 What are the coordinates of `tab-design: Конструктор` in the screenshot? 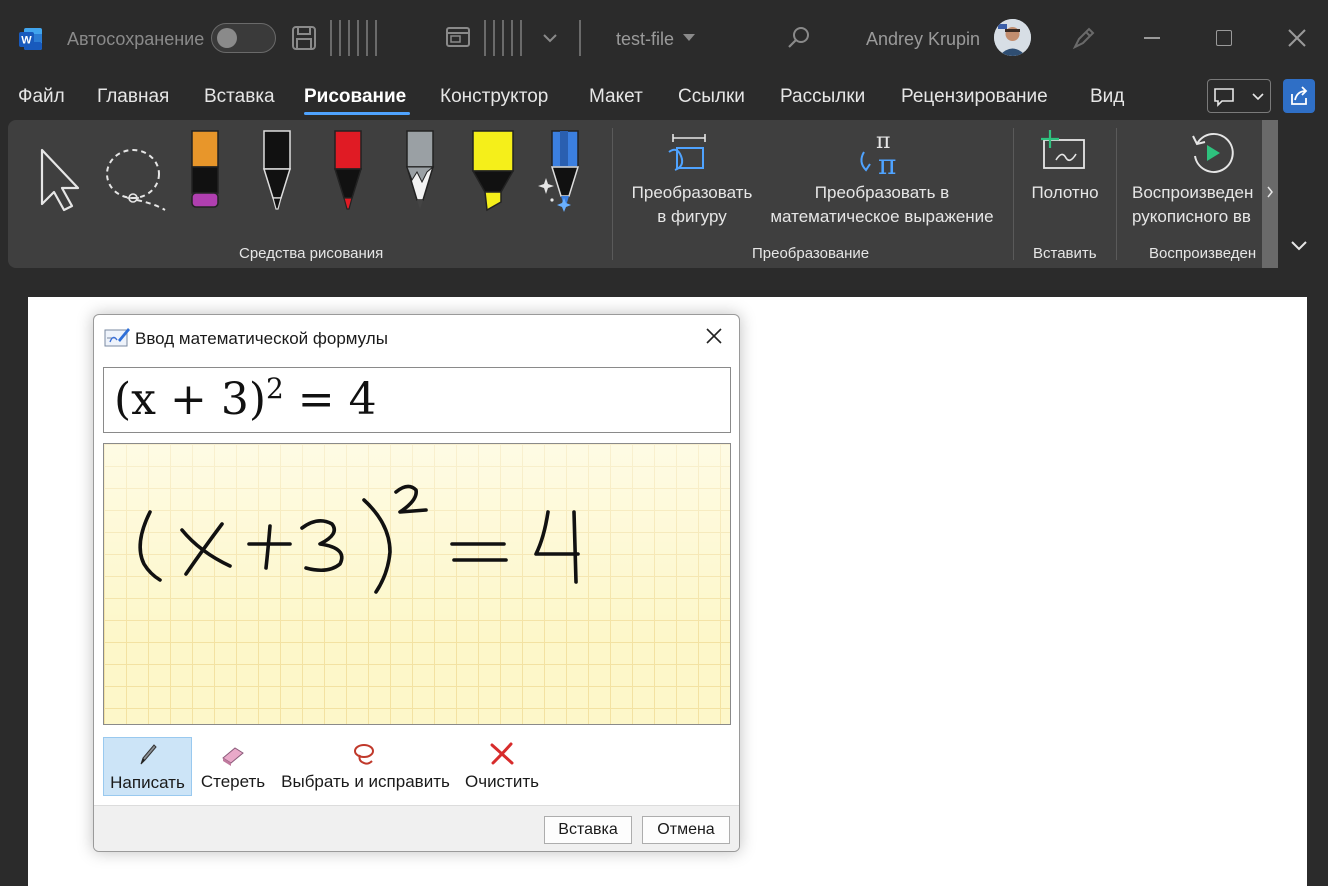 It's located at (494, 97).